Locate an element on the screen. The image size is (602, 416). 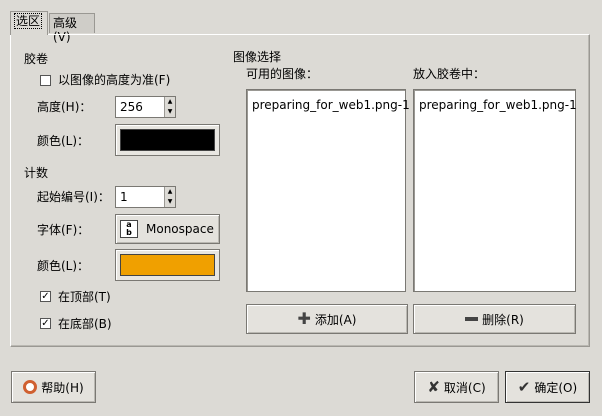
start-index-spinner-arrows: ▲ ▼ is located at coordinates (169, 197).